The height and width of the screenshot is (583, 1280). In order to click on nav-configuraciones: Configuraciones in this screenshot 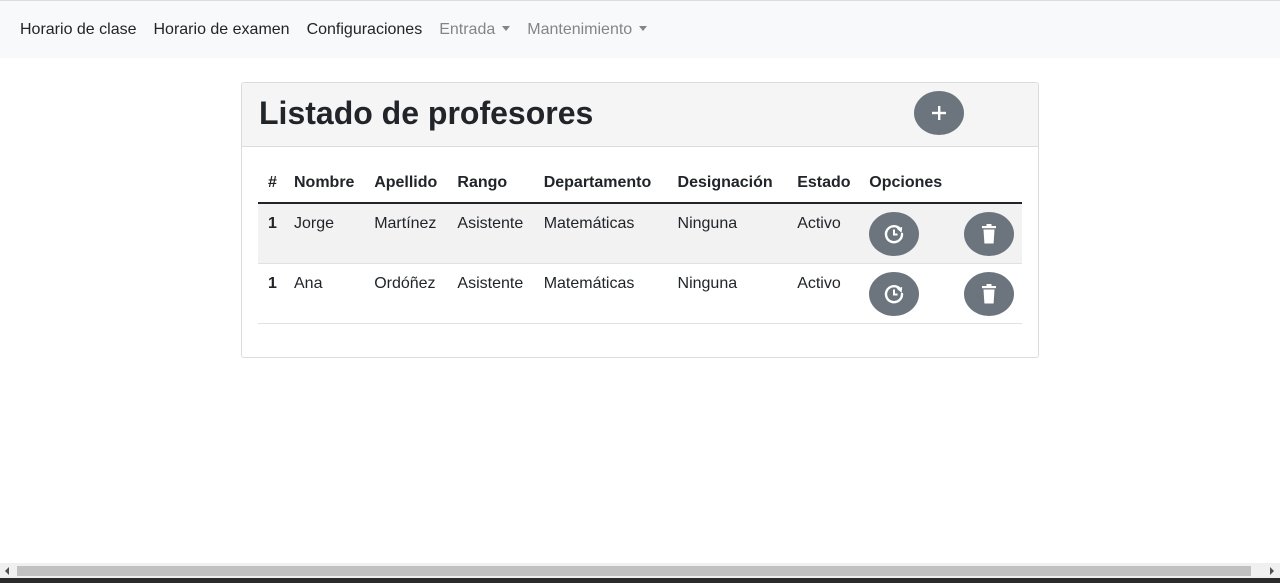, I will do `click(365, 30)`.